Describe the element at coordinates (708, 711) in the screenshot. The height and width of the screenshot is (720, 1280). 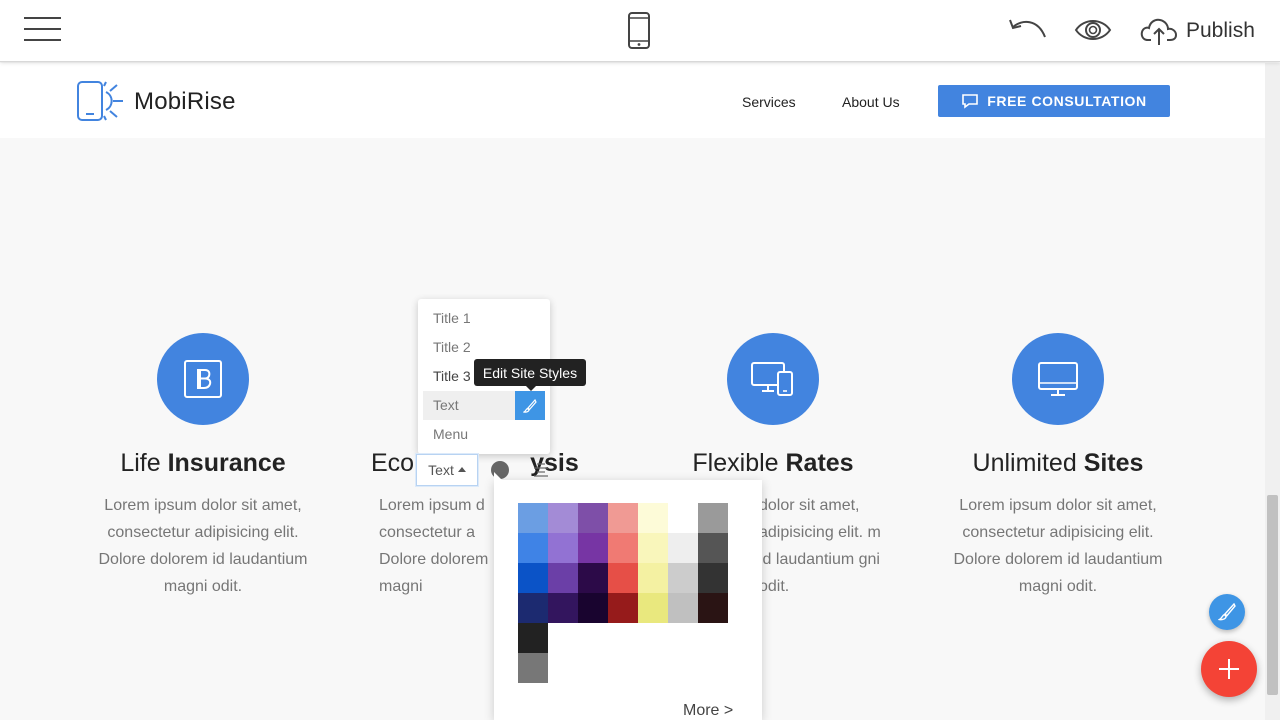
I see `more-colors-link: More >` at that location.